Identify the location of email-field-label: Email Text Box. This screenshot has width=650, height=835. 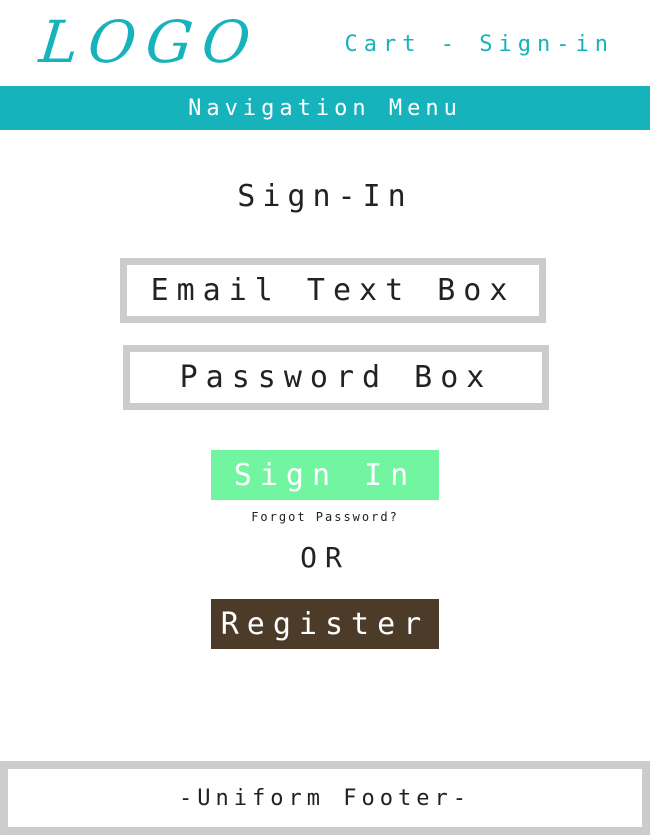
(333, 290).